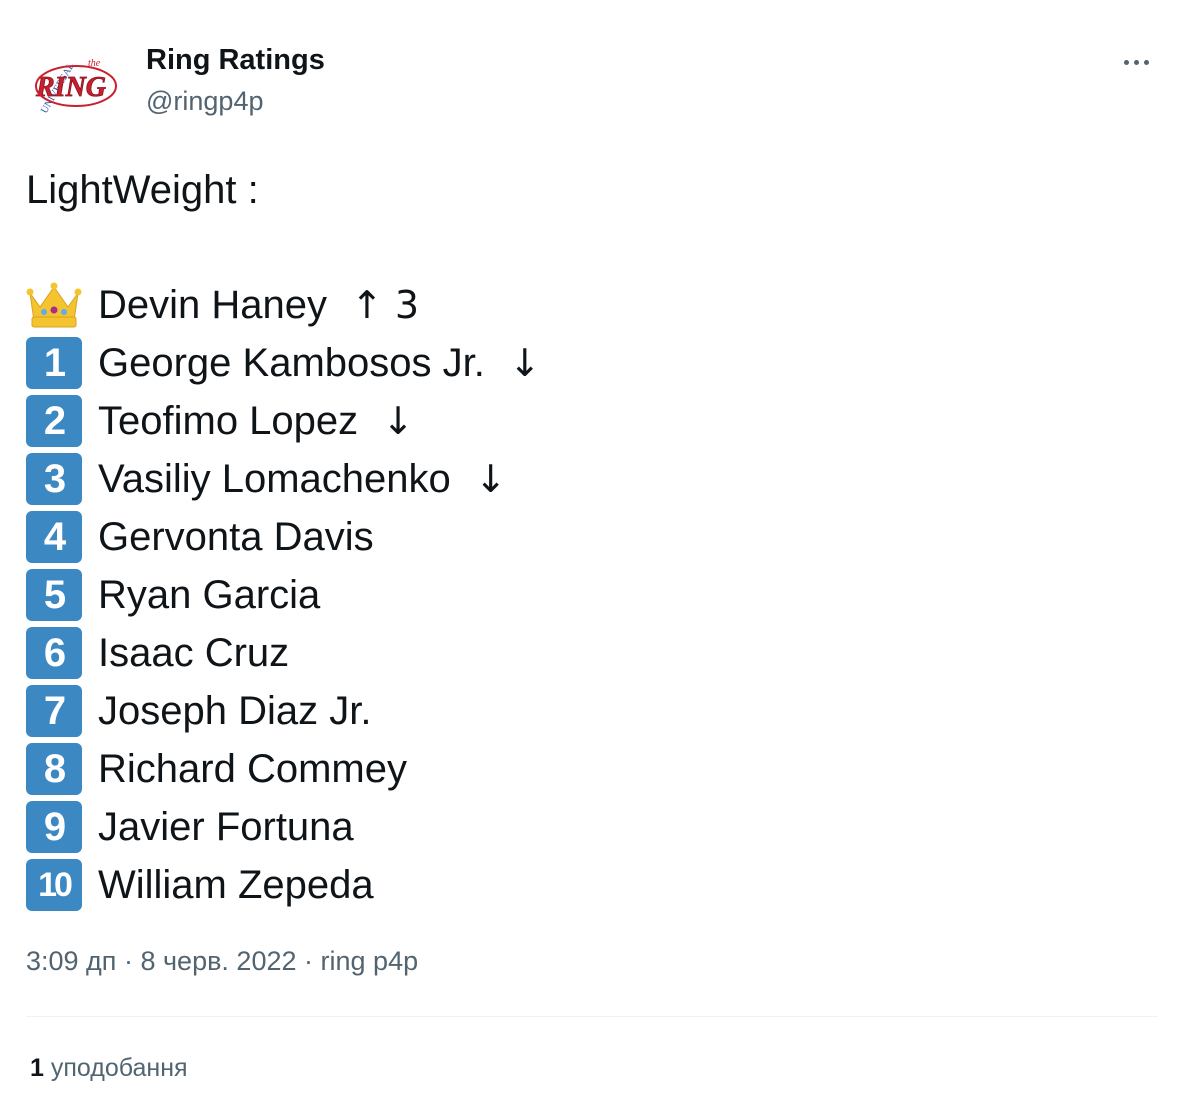 Image resolution: width=1184 pixels, height=1118 pixels. I want to click on likes-count-link: 1 уподобання, so click(109, 1068).